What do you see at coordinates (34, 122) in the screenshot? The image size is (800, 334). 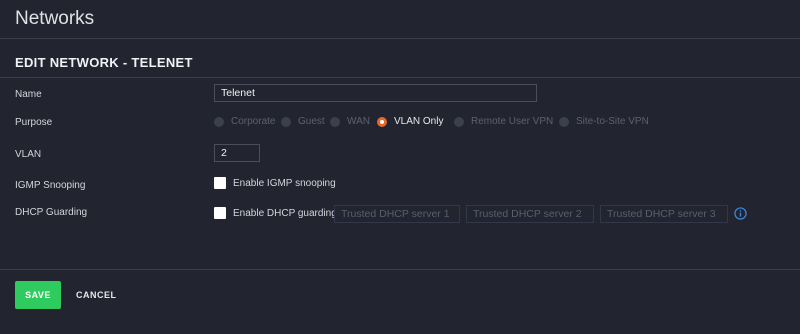 I see `purpose-label: Purpose` at bounding box center [34, 122].